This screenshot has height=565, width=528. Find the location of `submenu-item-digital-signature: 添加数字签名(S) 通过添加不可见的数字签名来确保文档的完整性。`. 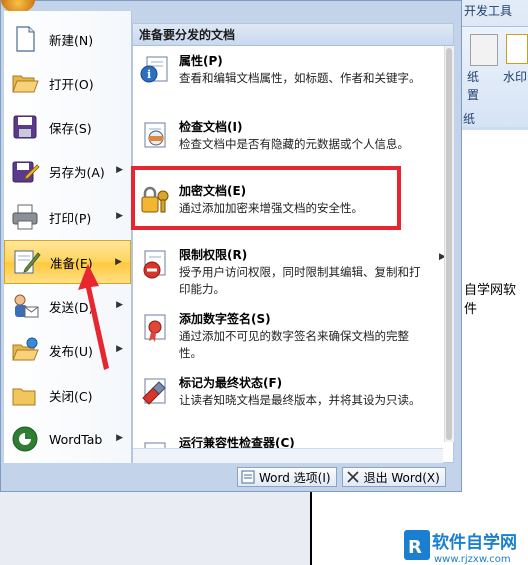

submenu-item-digital-signature: 添加数字签名(S) 通过添加不可见的数字签名来确保文档的完整性。 is located at coordinates (283, 337).